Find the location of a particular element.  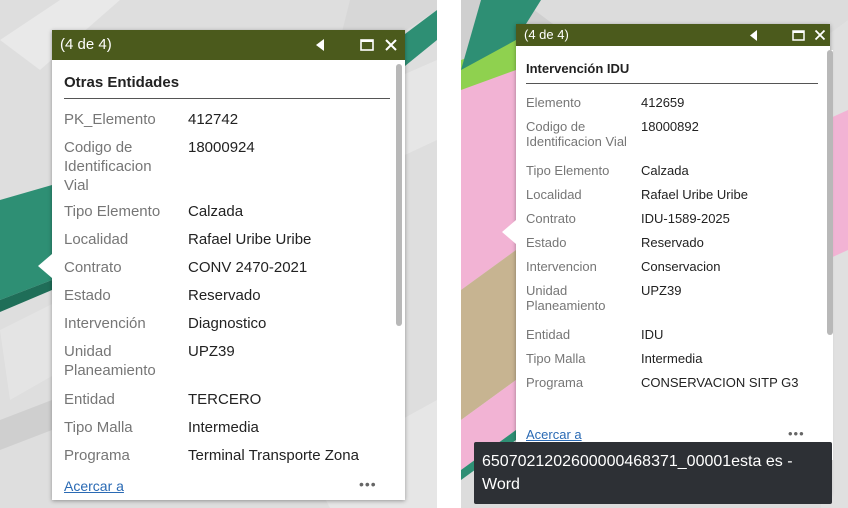

attribute-row: Contrato CONV 2470-2021 is located at coordinates (229, 272).